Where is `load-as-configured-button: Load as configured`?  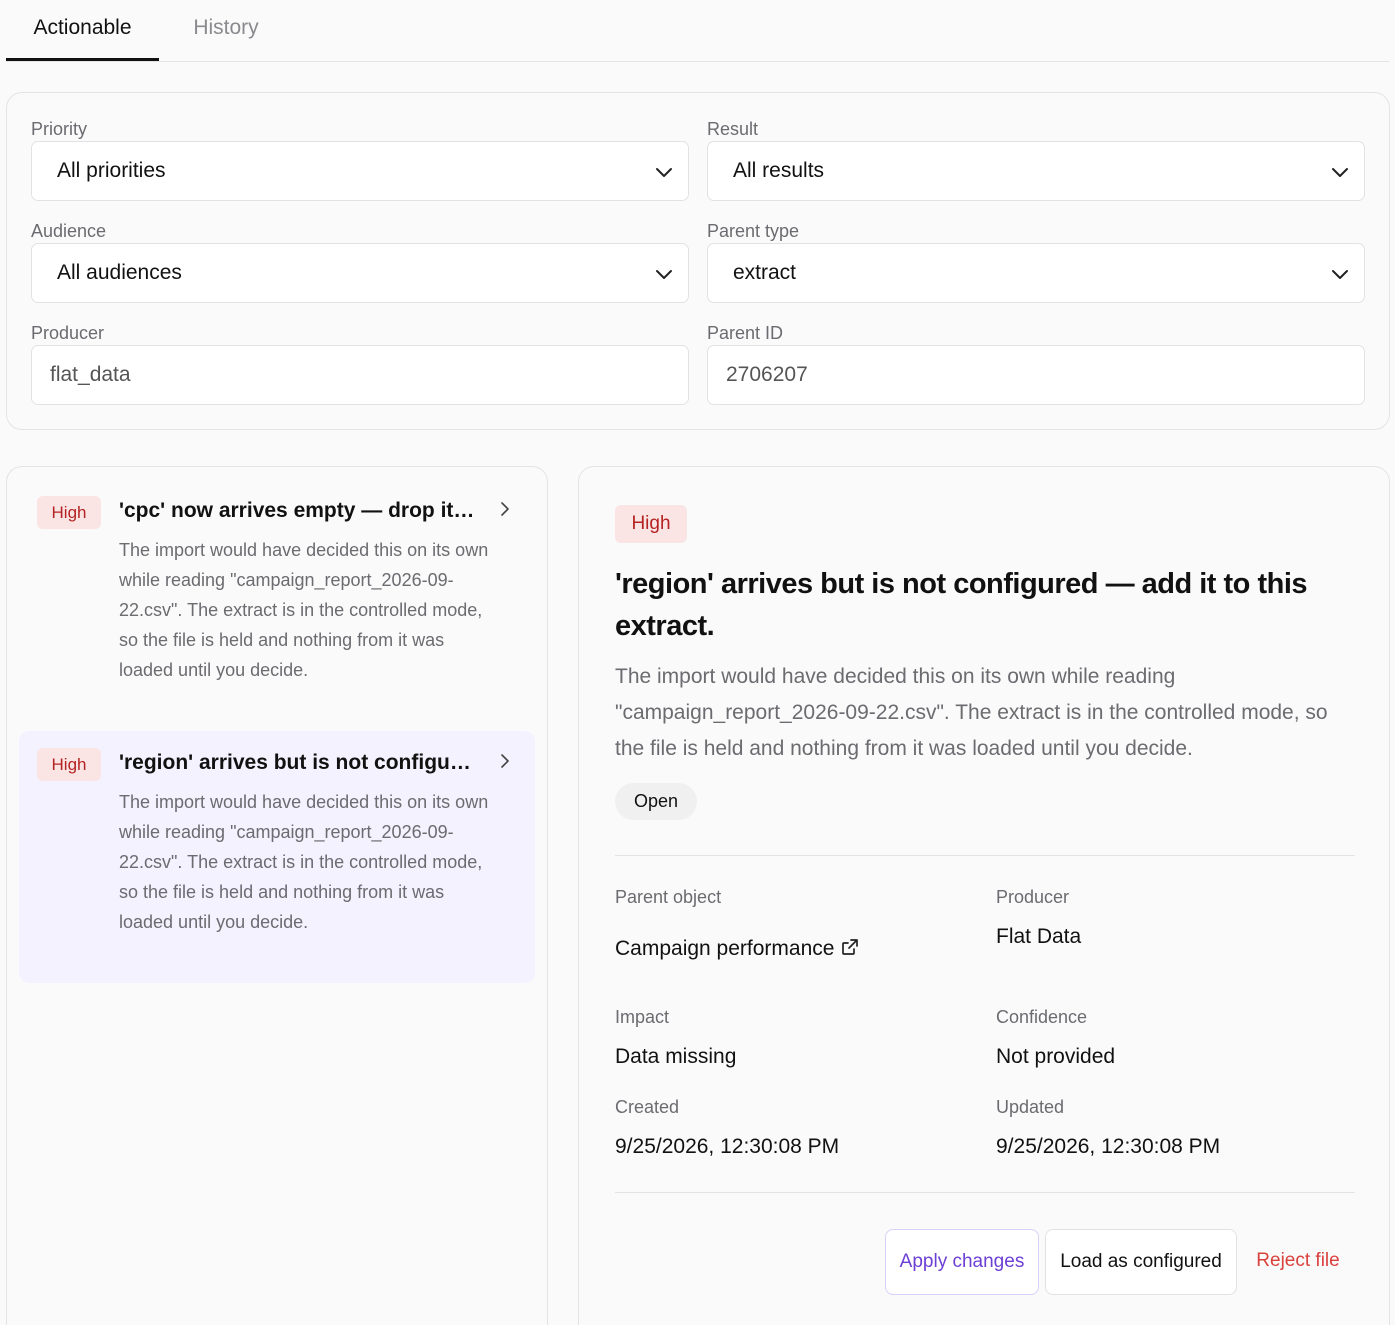
load-as-configured-button: Load as configured is located at coordinates (1141, 1262).